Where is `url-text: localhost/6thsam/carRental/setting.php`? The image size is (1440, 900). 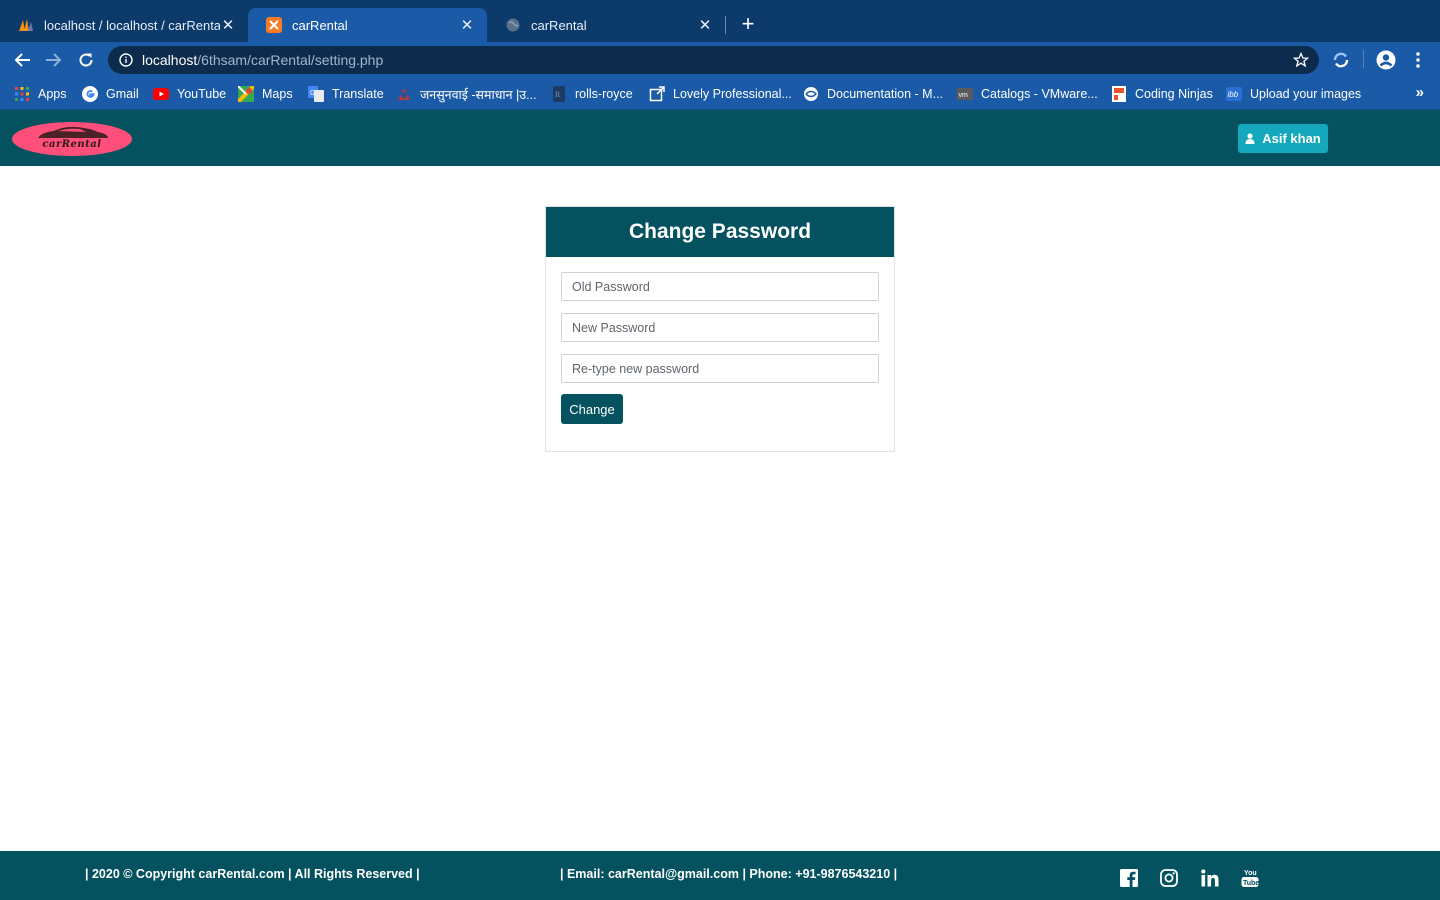
url-text: localhost/6thsam/carRental/setting.php is located at coordinates (262, 60).